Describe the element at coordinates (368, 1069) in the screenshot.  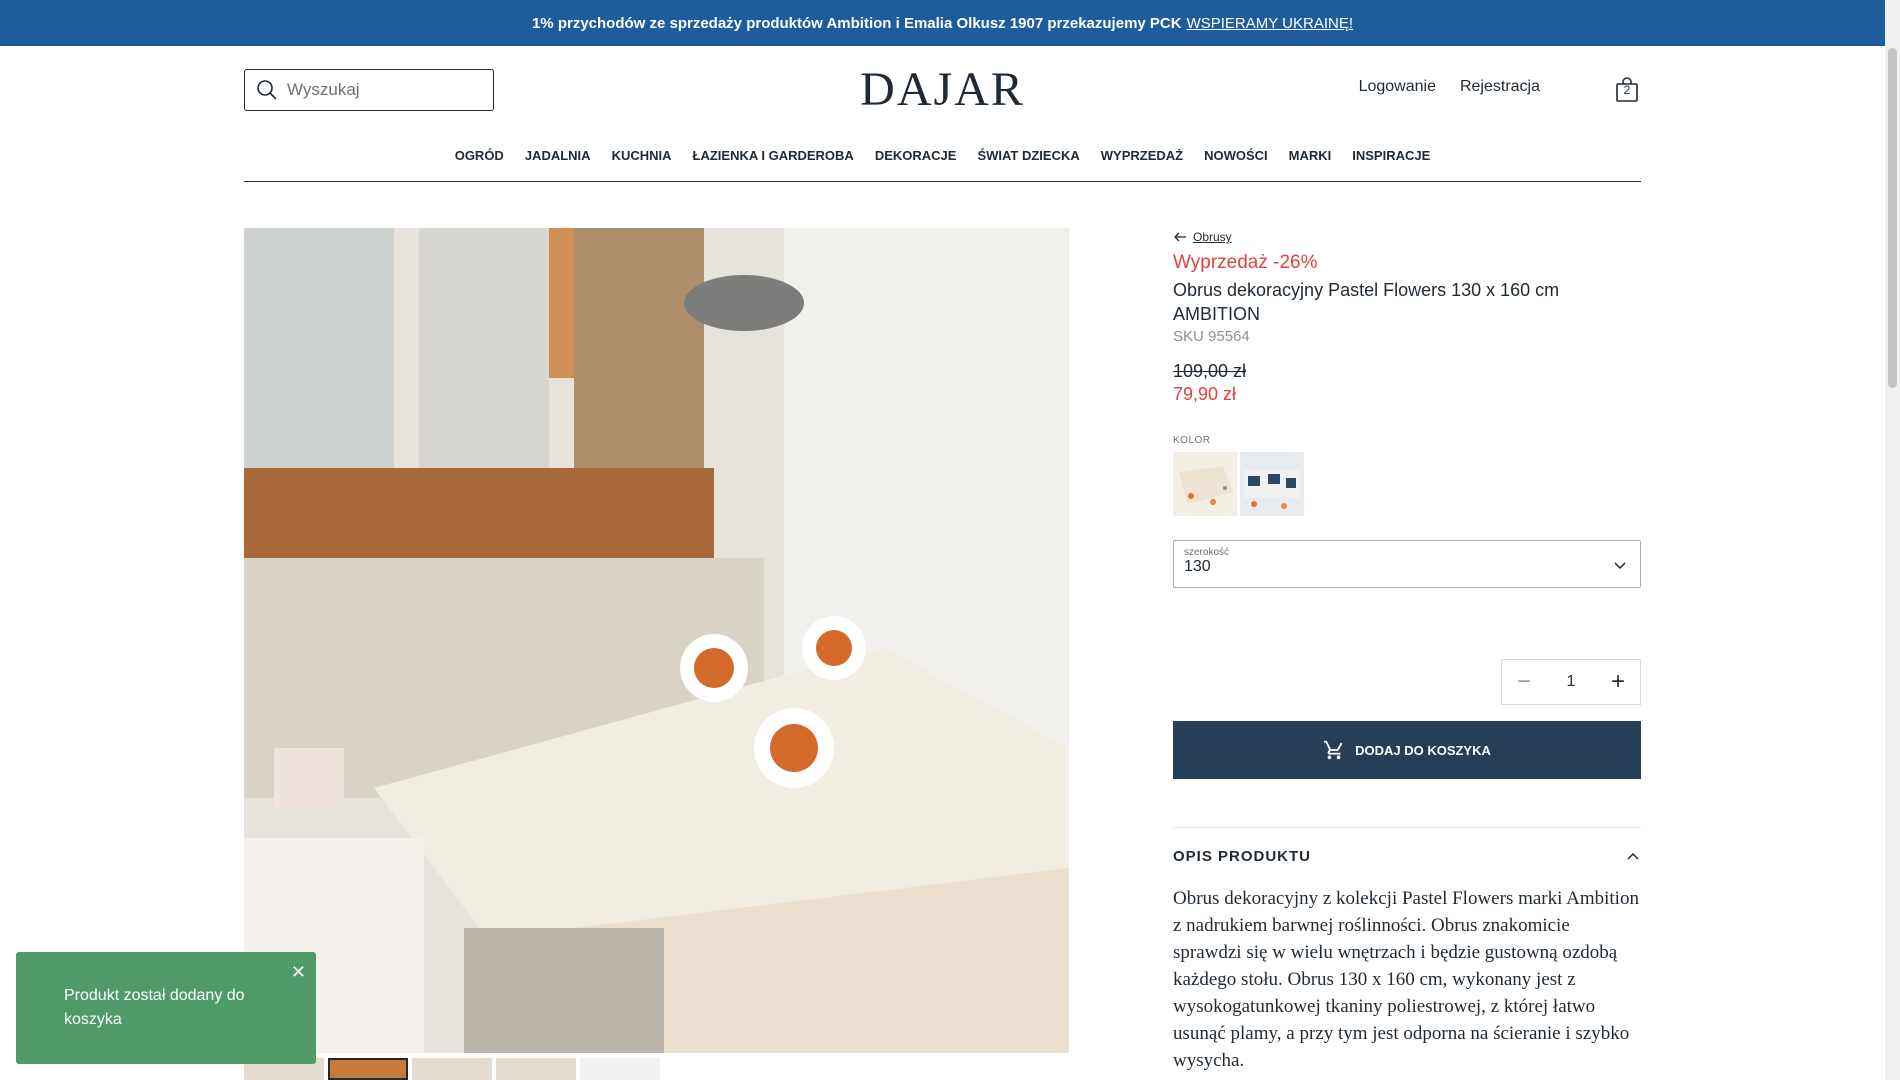
I see `thumbnail-active` at that location.